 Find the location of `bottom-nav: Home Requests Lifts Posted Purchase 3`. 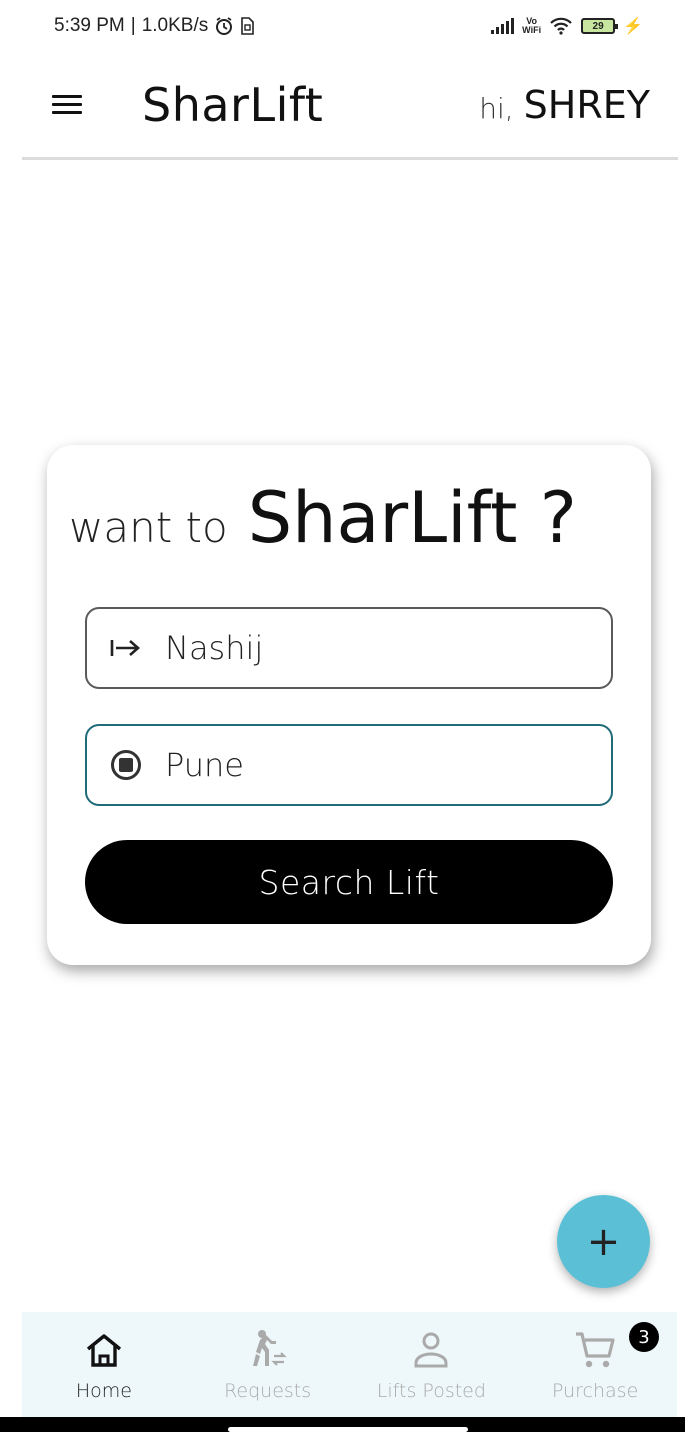

bottom-nav: Home Requests Lifts Posted Purchase 3 is located at coordinates (349, 1364).